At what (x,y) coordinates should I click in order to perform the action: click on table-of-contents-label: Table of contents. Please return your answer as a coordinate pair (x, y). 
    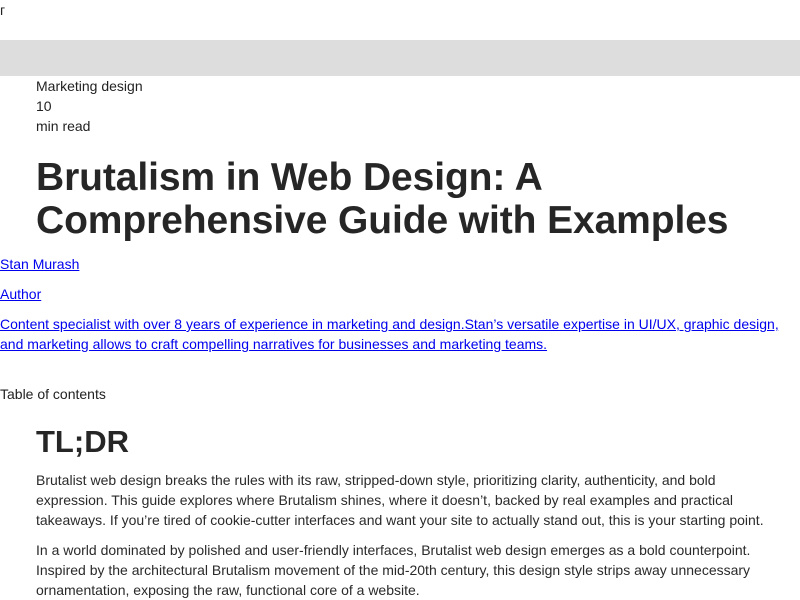
    Looking at the image, I should click on (53, 394).